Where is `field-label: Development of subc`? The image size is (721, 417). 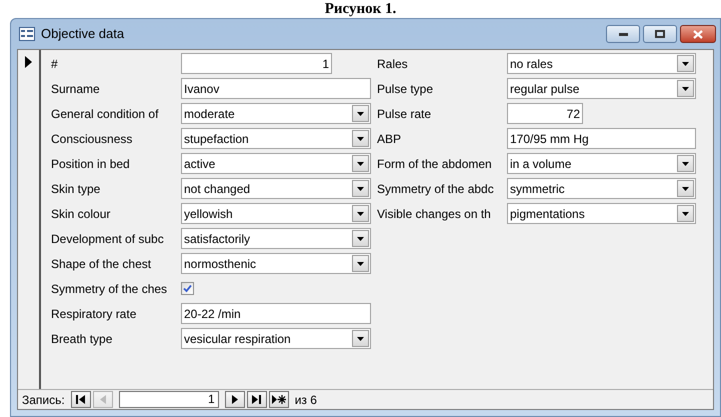 field-label: Development of subc is located at coordinates (108, 239).